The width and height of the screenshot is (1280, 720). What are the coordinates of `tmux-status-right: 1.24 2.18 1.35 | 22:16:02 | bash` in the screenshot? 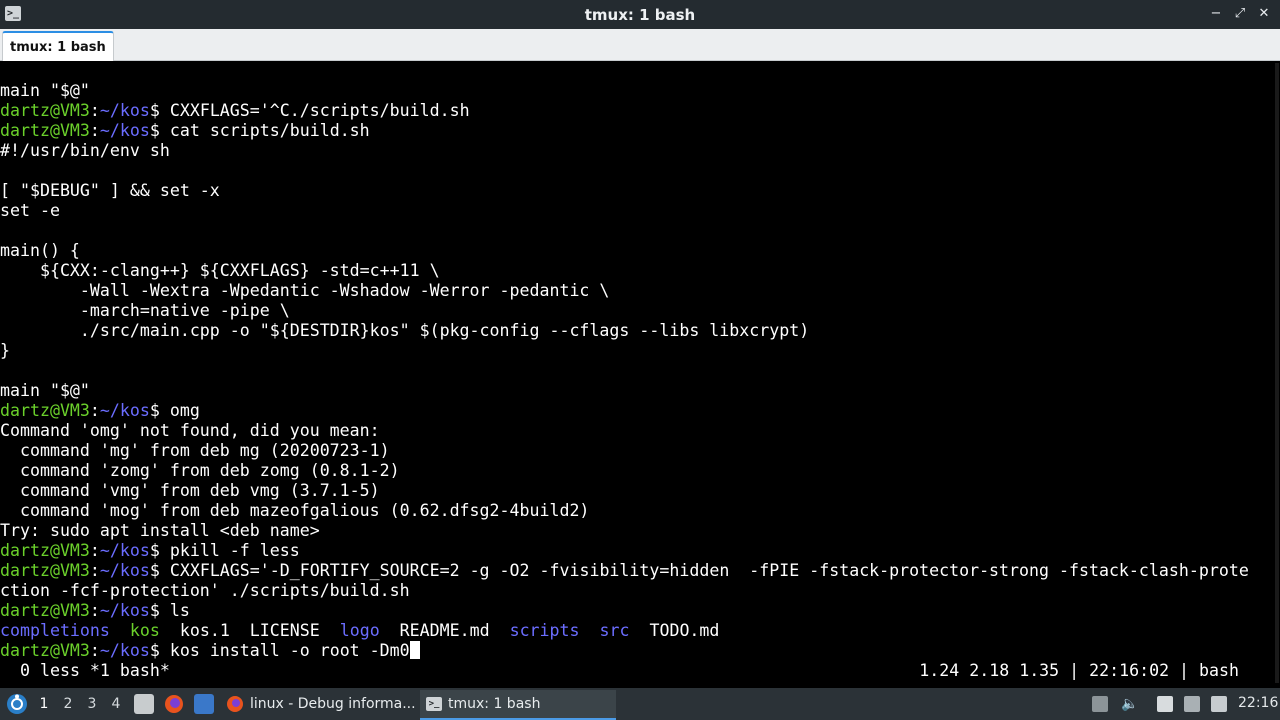 It's located at (1079, 670).